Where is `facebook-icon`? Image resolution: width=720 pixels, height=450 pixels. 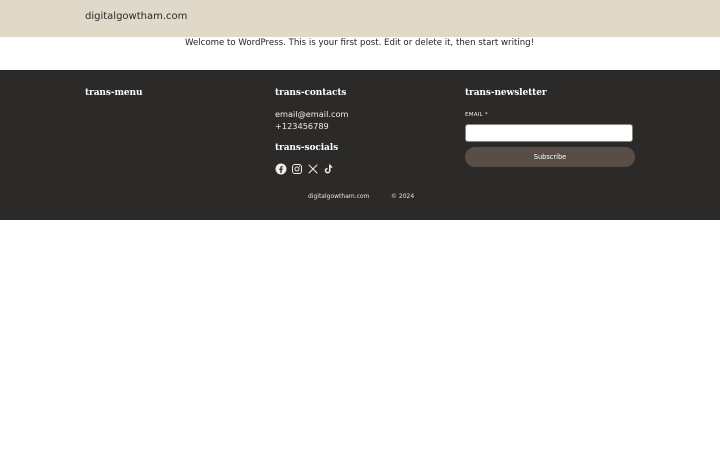
facebook-icon is located at coordinates (281, 169).